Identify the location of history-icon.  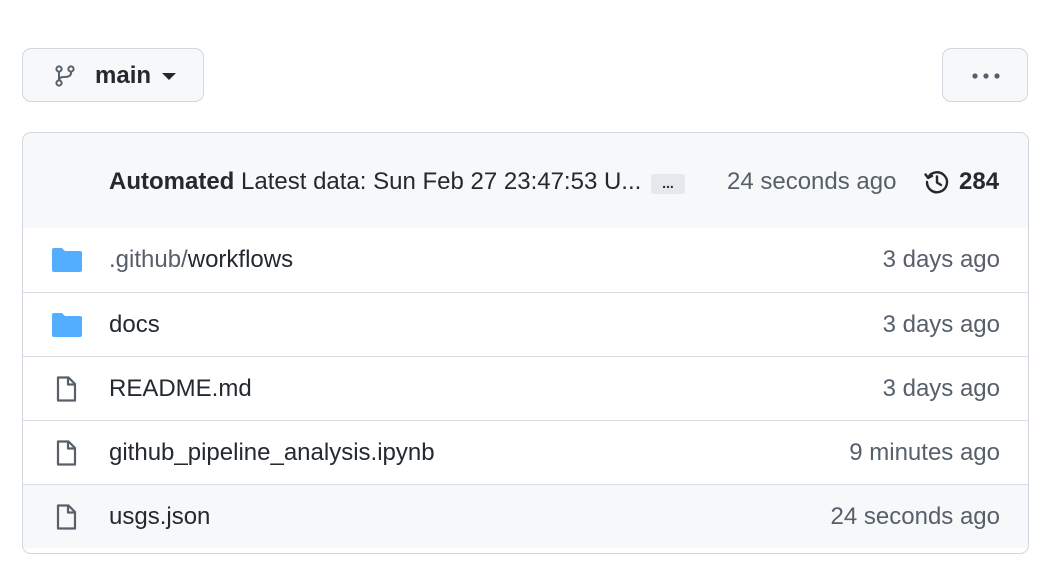
(936, 182).